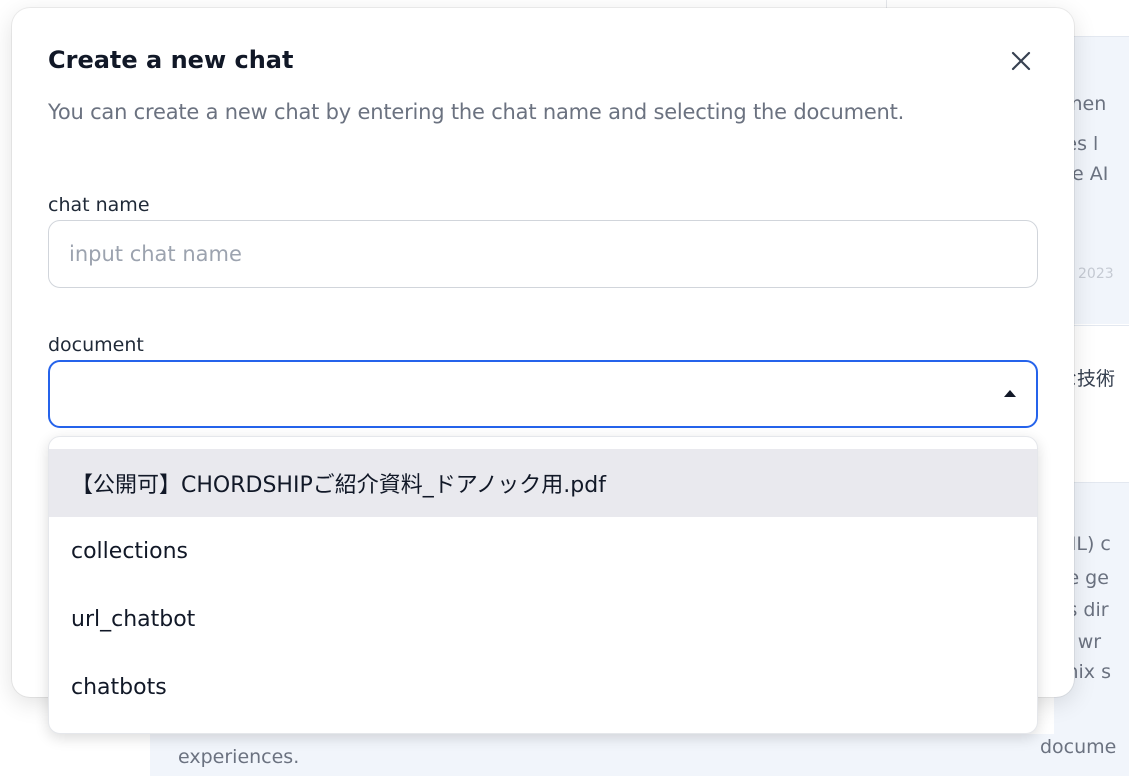  Describe the element at coordinates (639, 755) in the screenshot. I see `background-card-footer: experiences. docume` at that location.